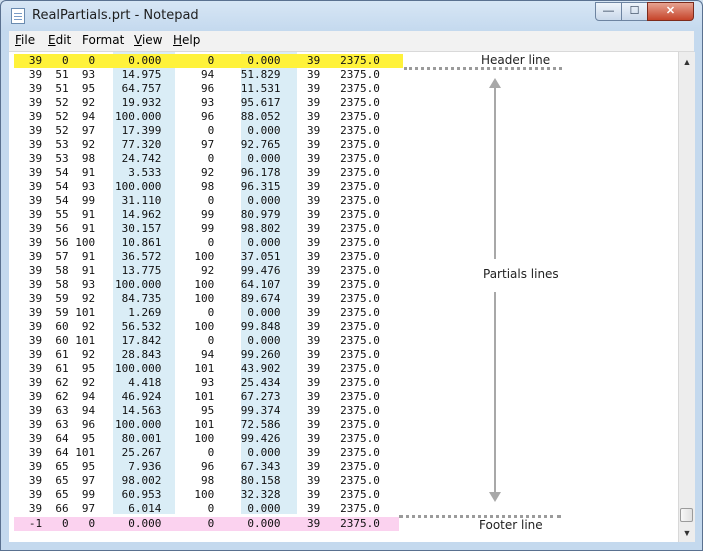  I want to click on partial-line: 39 51 93 14.975 94 51.829 39 2375.0, so click(194, 74).